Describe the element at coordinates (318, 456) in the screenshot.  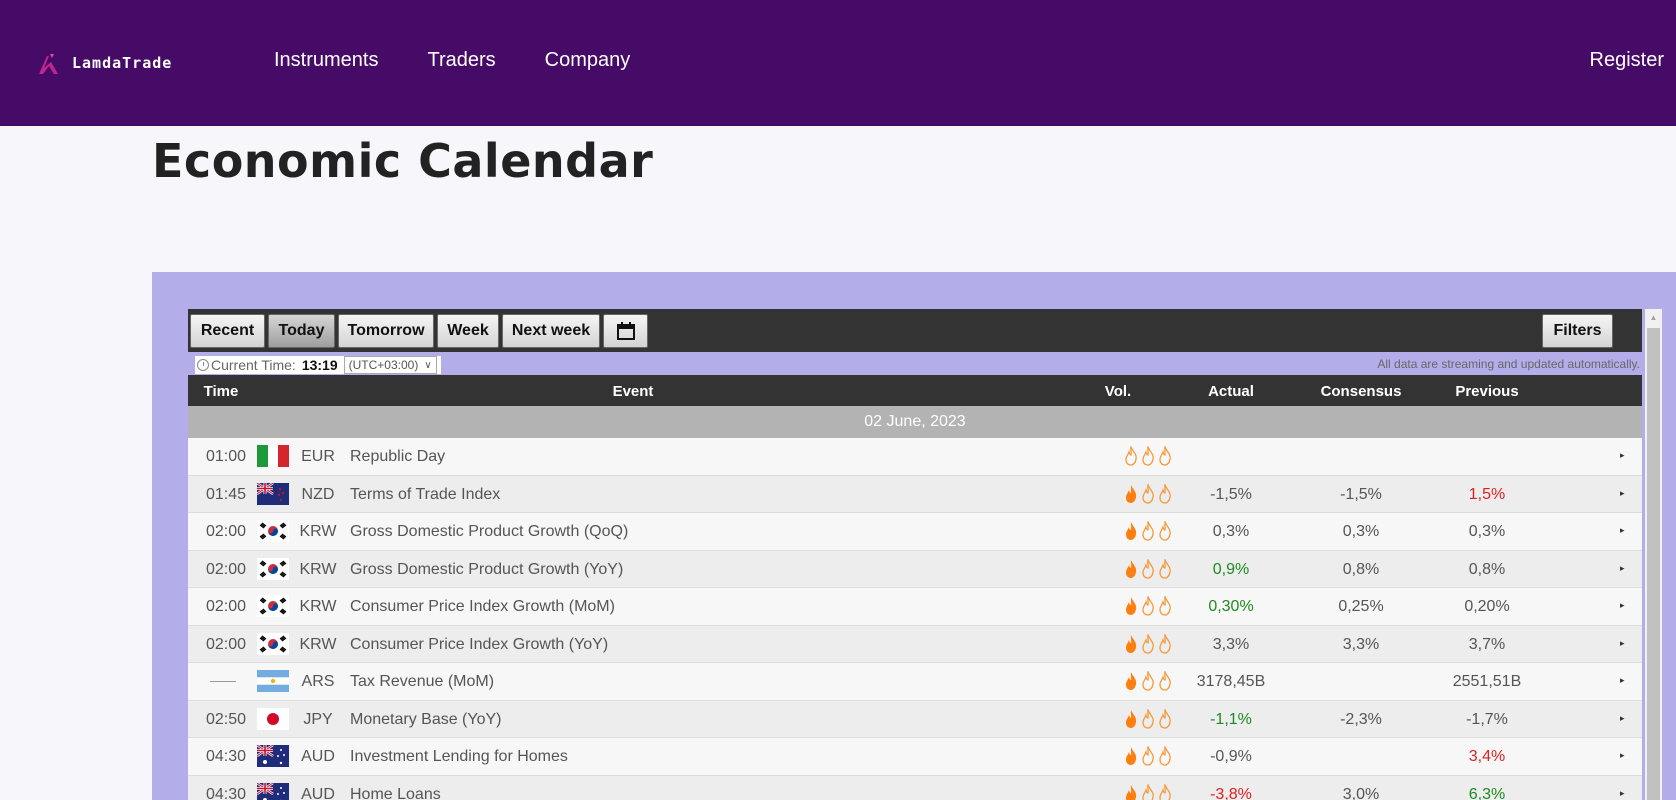
I see `event-currency: EUR` at that location.